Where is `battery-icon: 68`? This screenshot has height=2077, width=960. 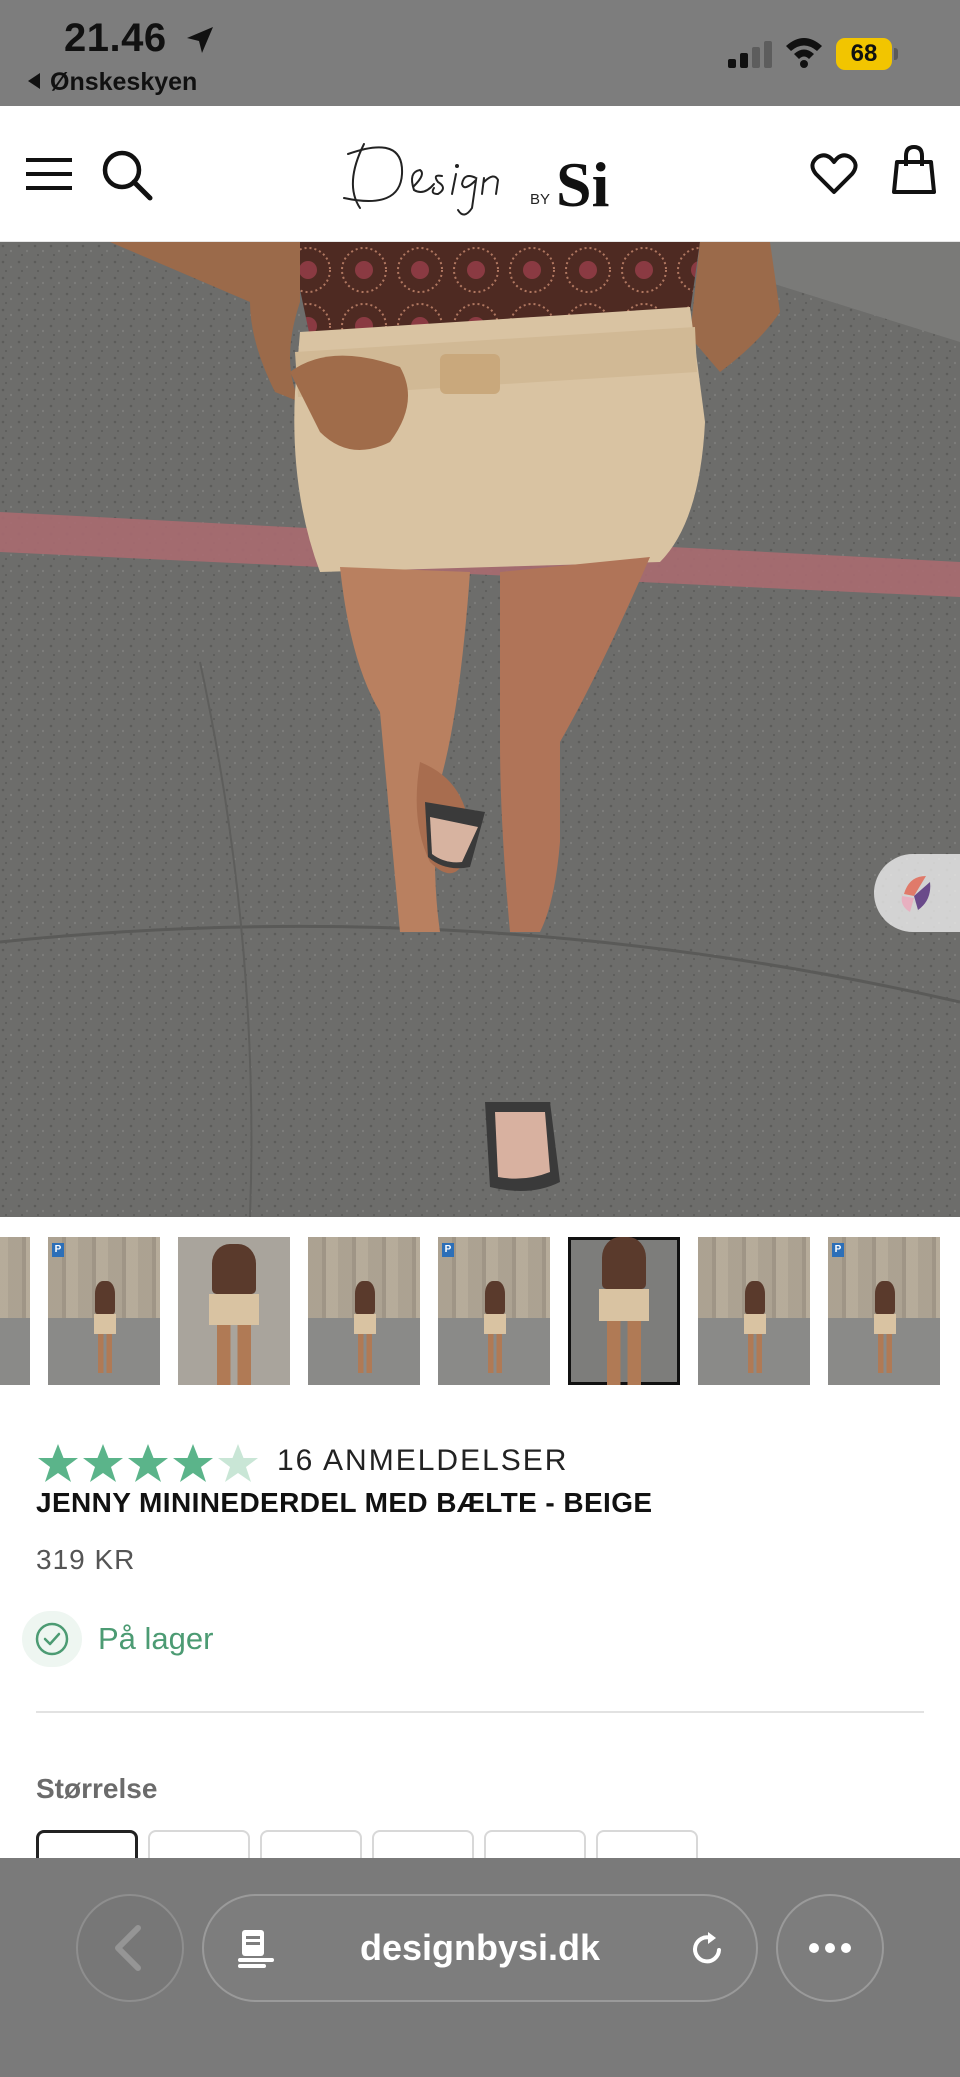
battery-icon: 68 is located at coordinates (867, 54).